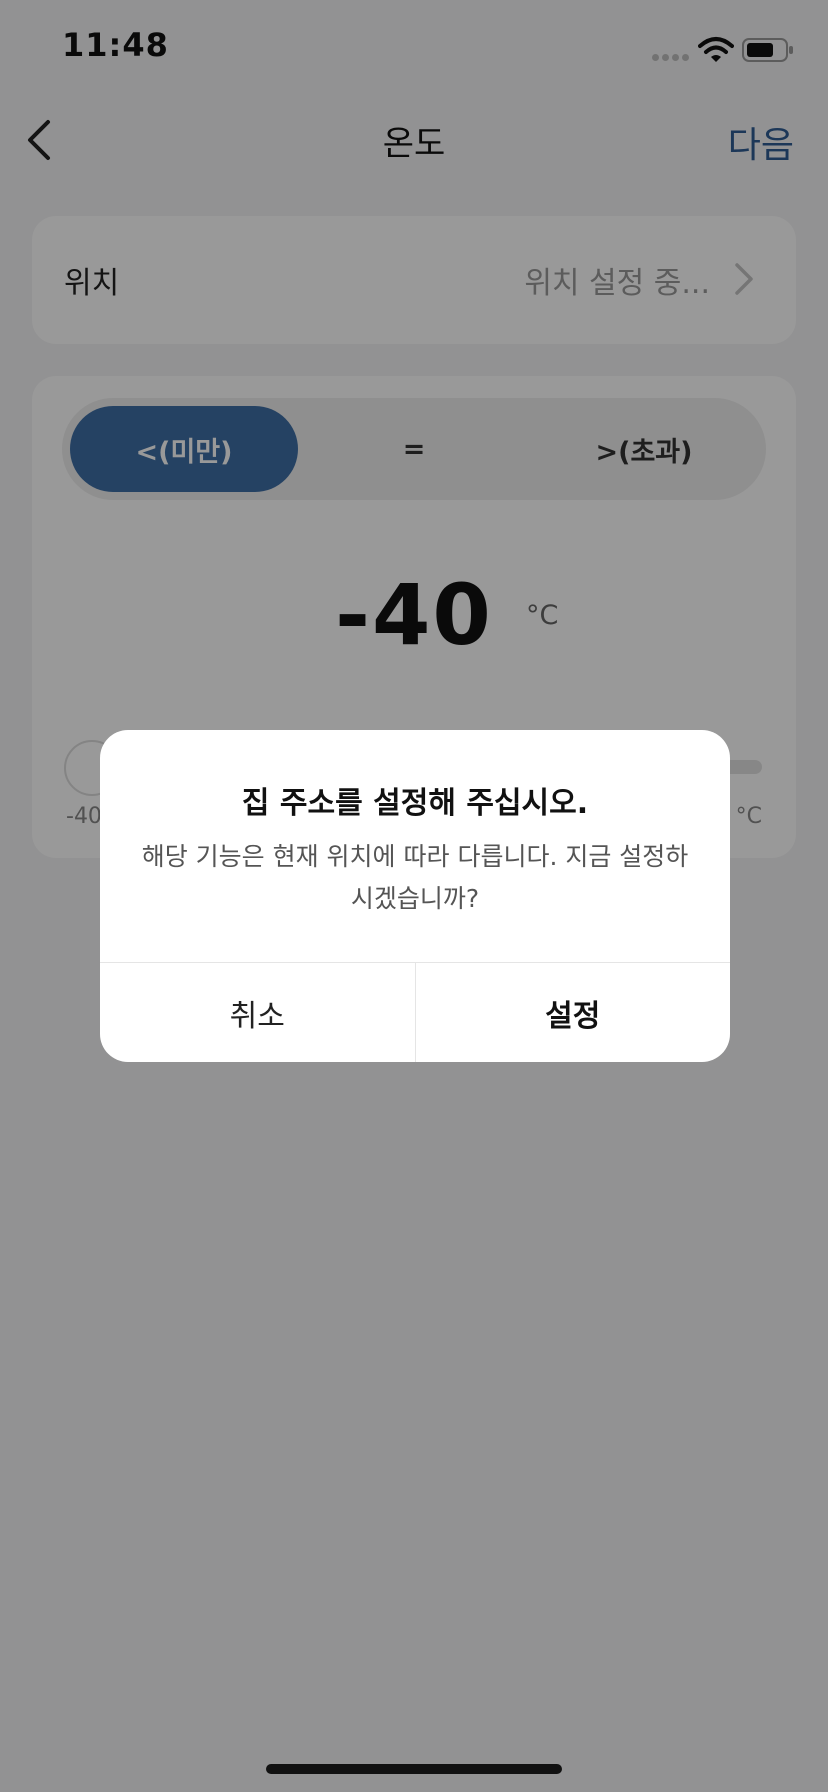  What do you see at coordinates (415, 803) in the screenshot?
I see `dialog-title: 집 주소를 설정해 주십시오.` at bounding box center [415, 803].